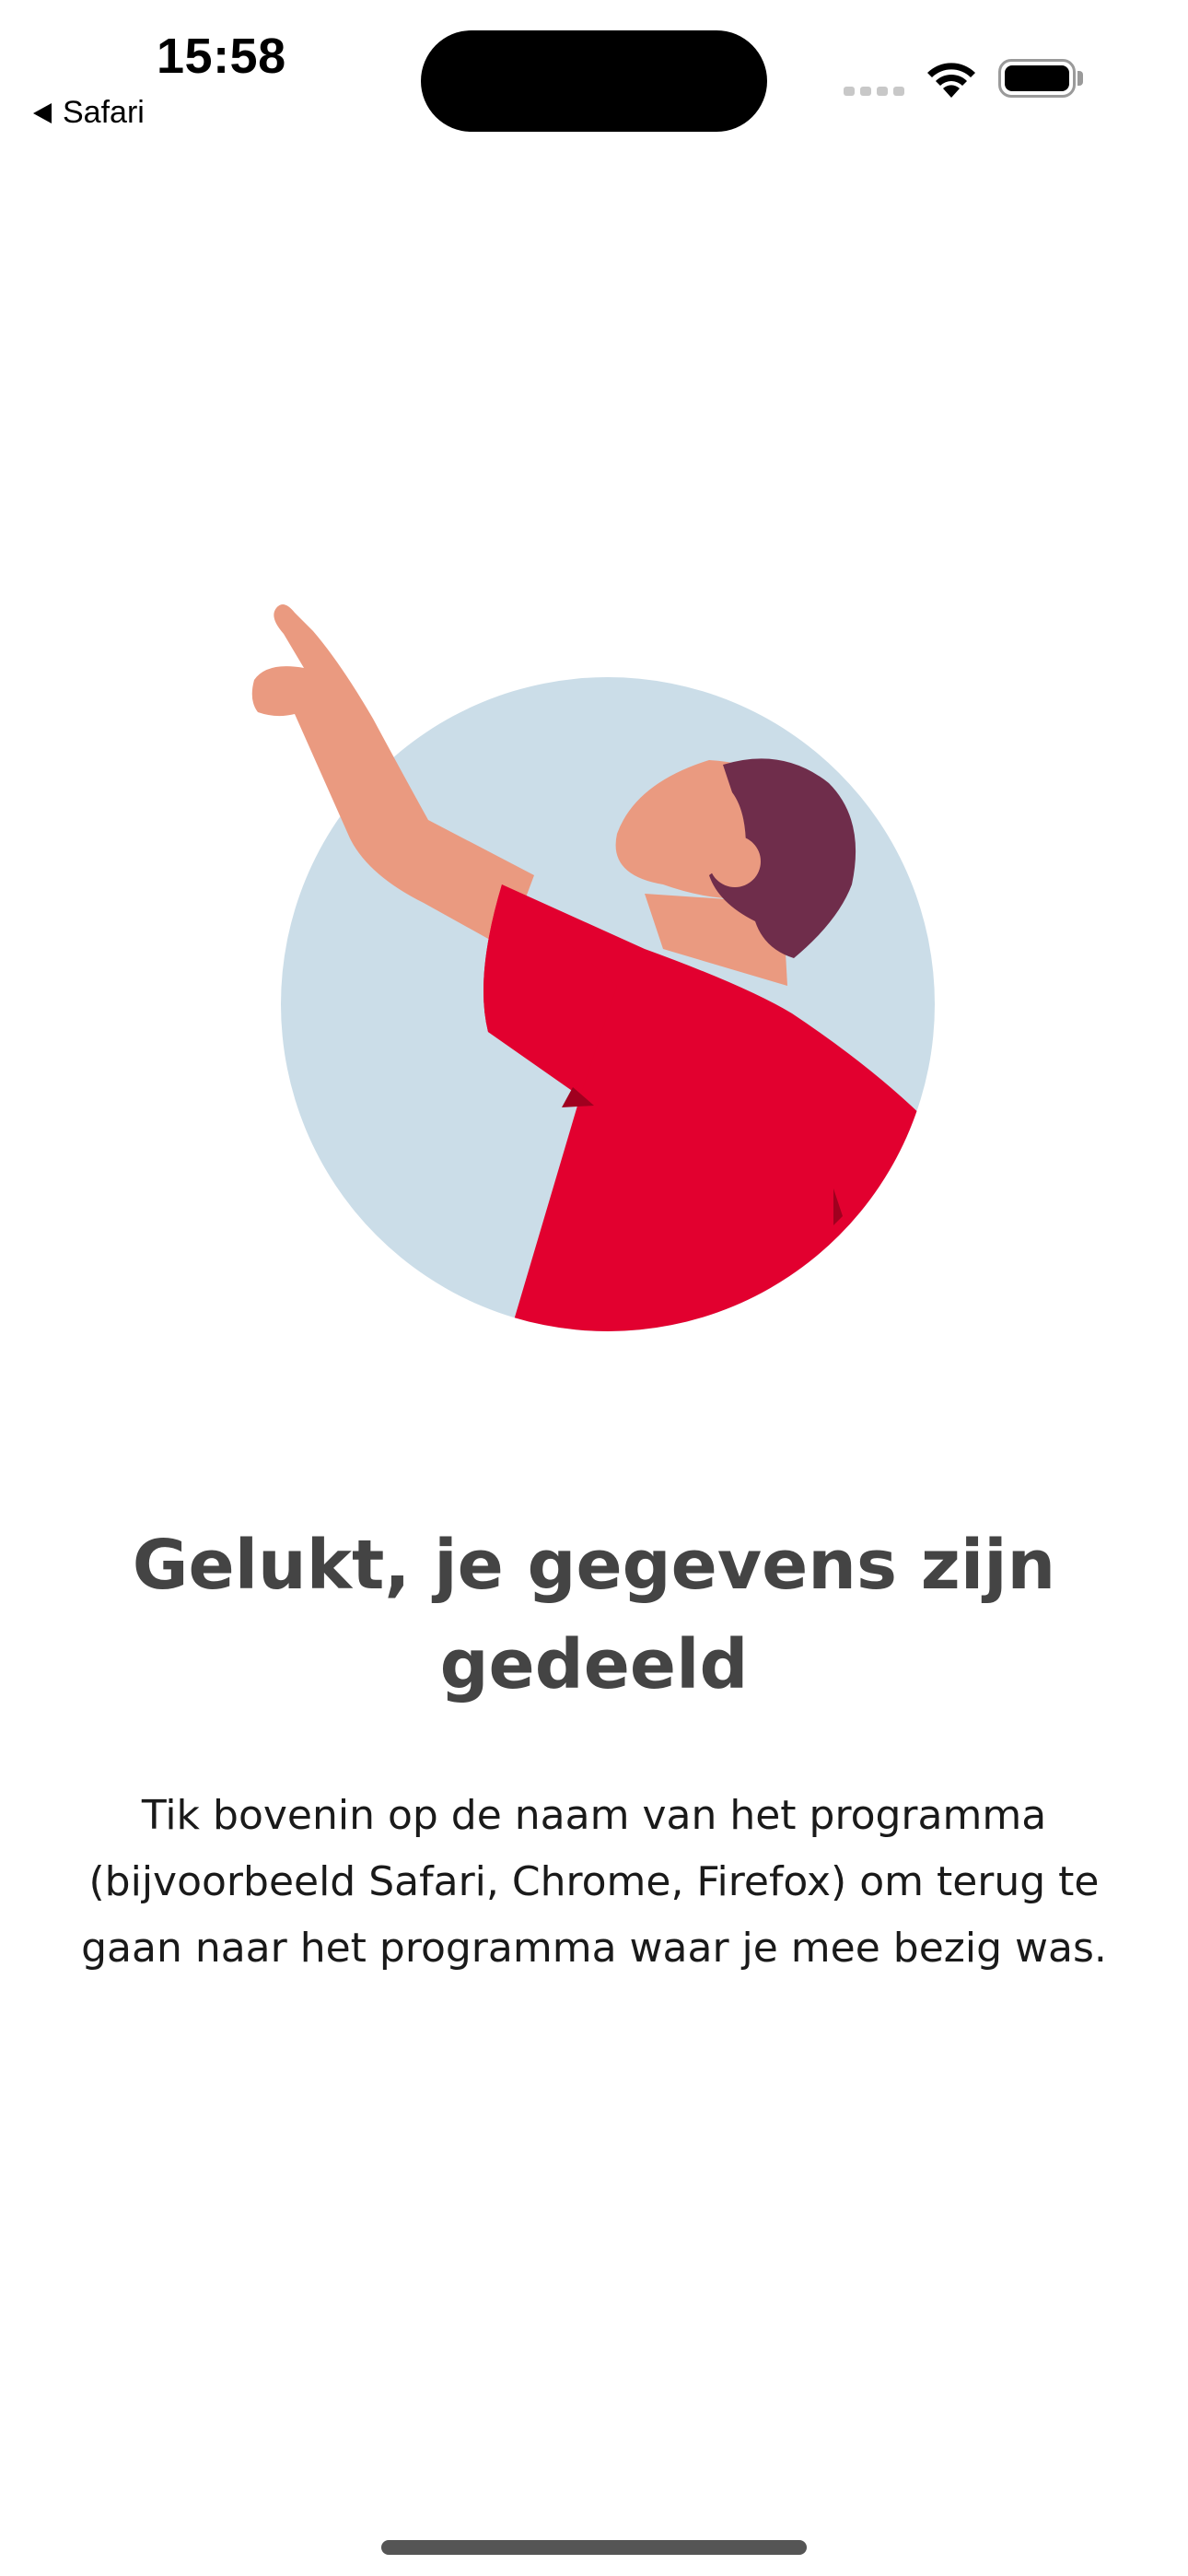  What do you see at coordinates (594, 1615) in the screenshot?
I see `success-title: Gelukt, je gegevens zijn gedeeld` at bounding box center [594, 1615].